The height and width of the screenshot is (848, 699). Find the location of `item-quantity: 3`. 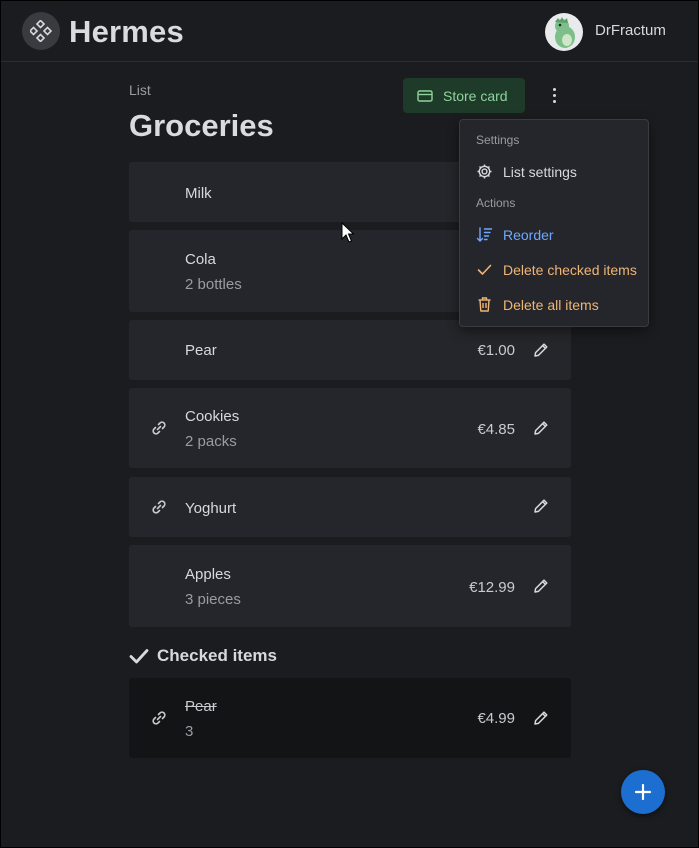

item-quantity: 3 is located at coordinates (189, 731).